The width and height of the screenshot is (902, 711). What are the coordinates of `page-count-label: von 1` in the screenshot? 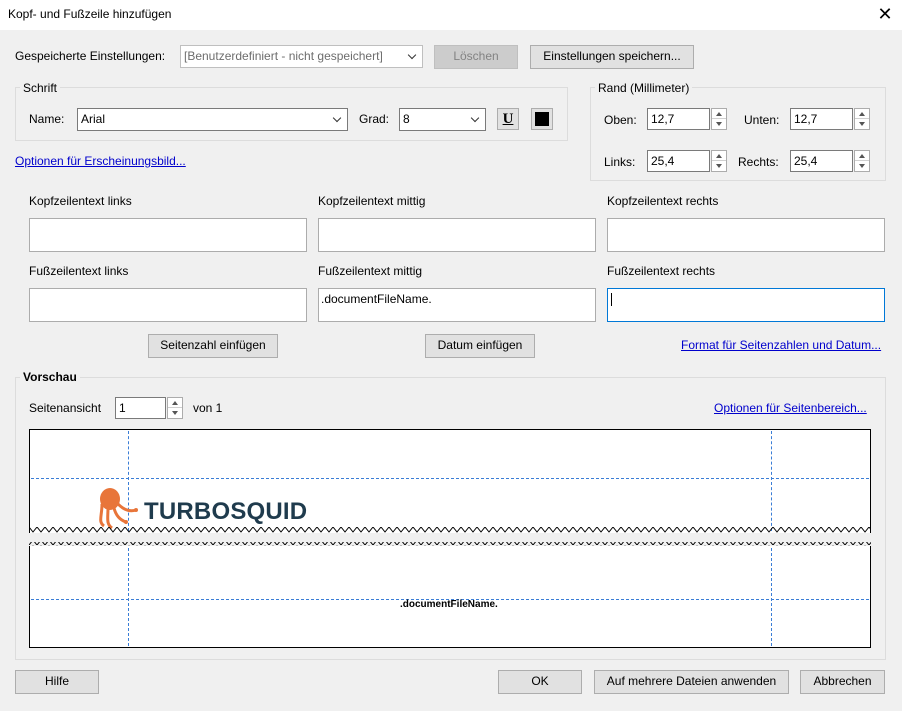 It's located at (208, 408).